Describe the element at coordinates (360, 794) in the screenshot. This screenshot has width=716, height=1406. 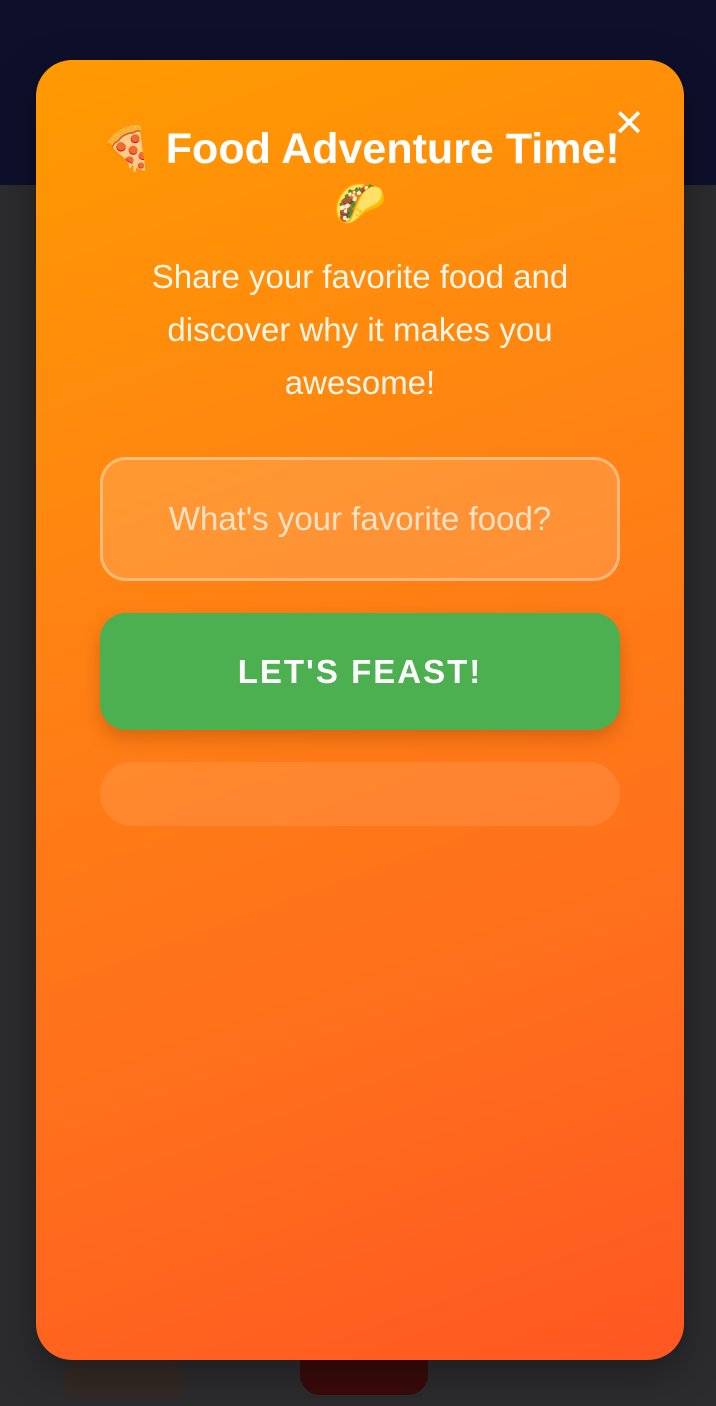
I see `result-message` at that location.